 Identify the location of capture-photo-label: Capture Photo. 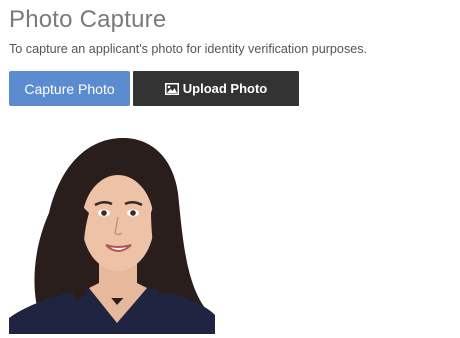
(69, 88).